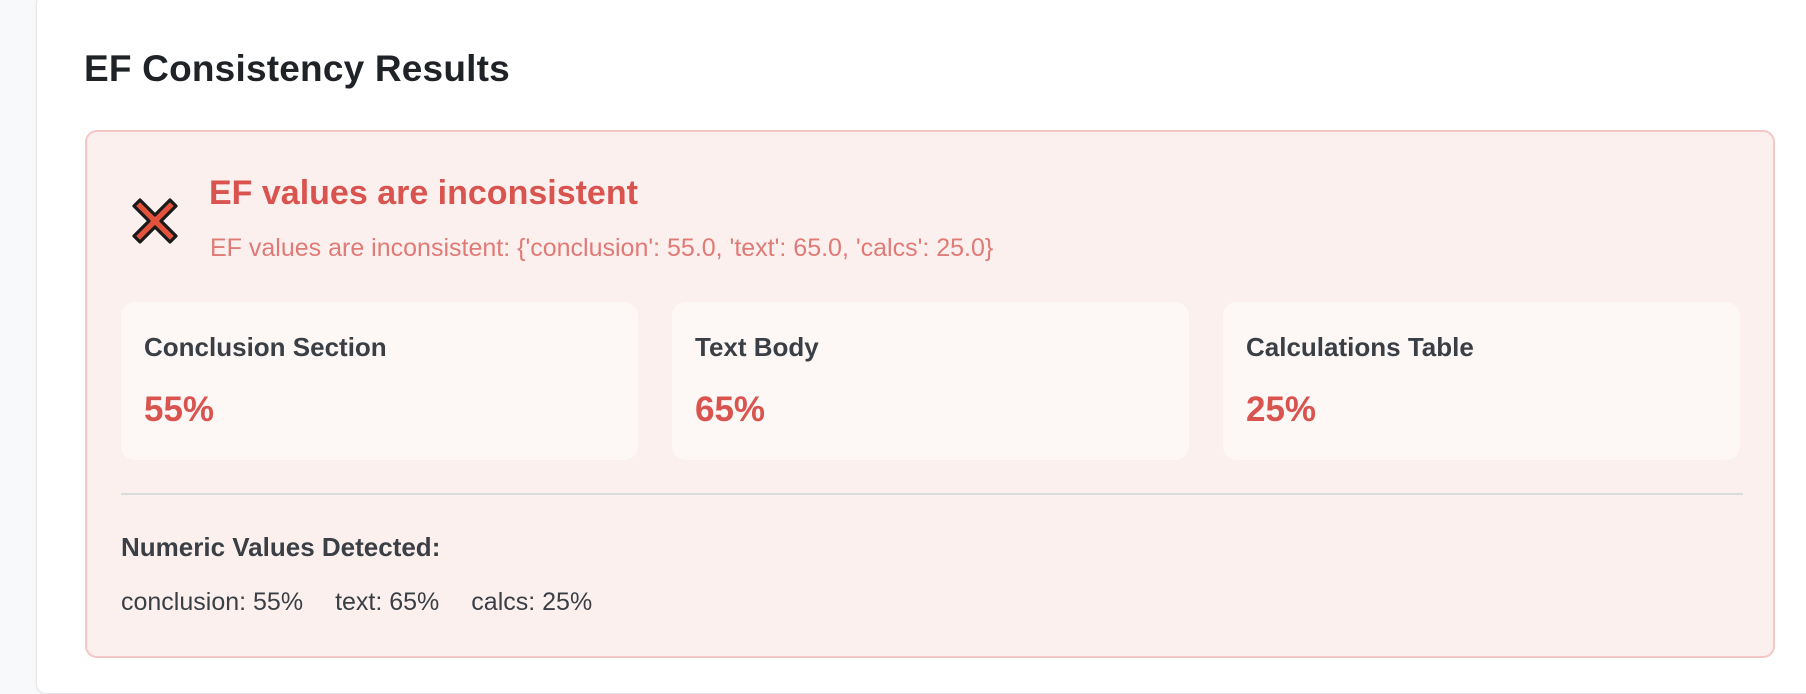  I want to click on numeric-value-item: calcs: 25%, so click(532, 602).